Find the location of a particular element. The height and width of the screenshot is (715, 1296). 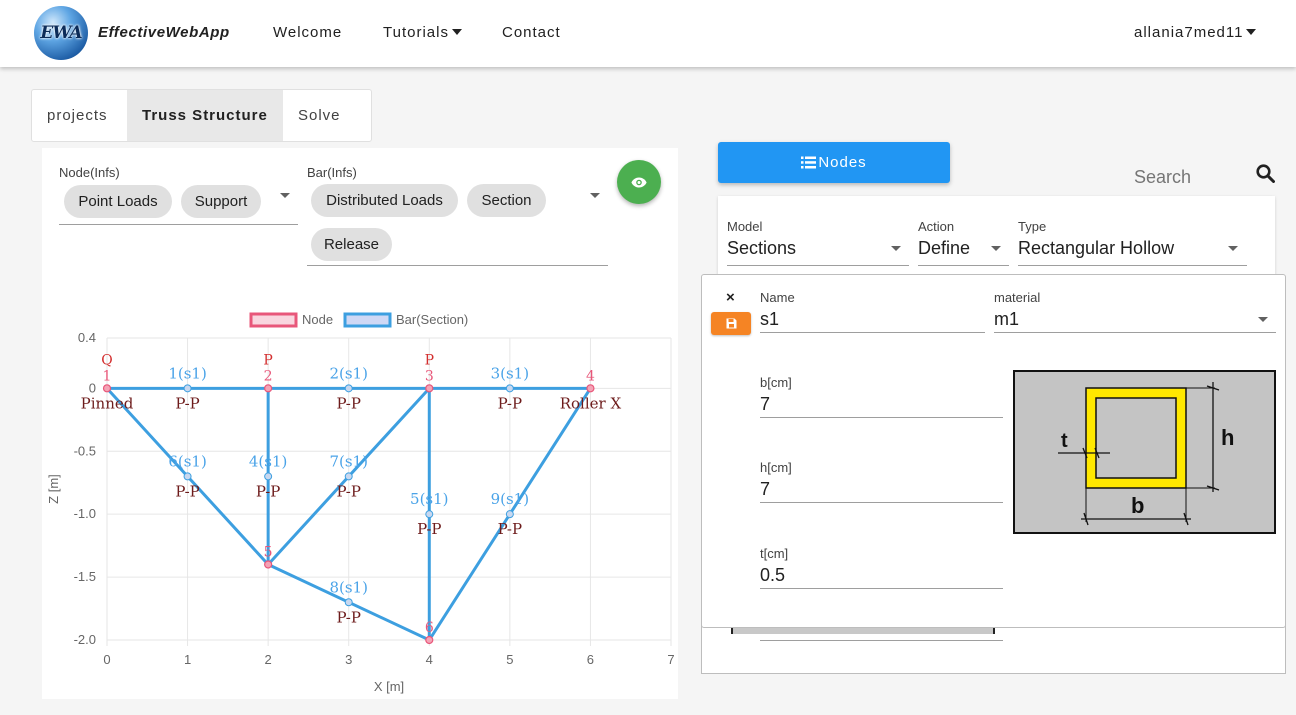

tab-truss-structure-label: Truss Structure is located at coordinates (205, 115).